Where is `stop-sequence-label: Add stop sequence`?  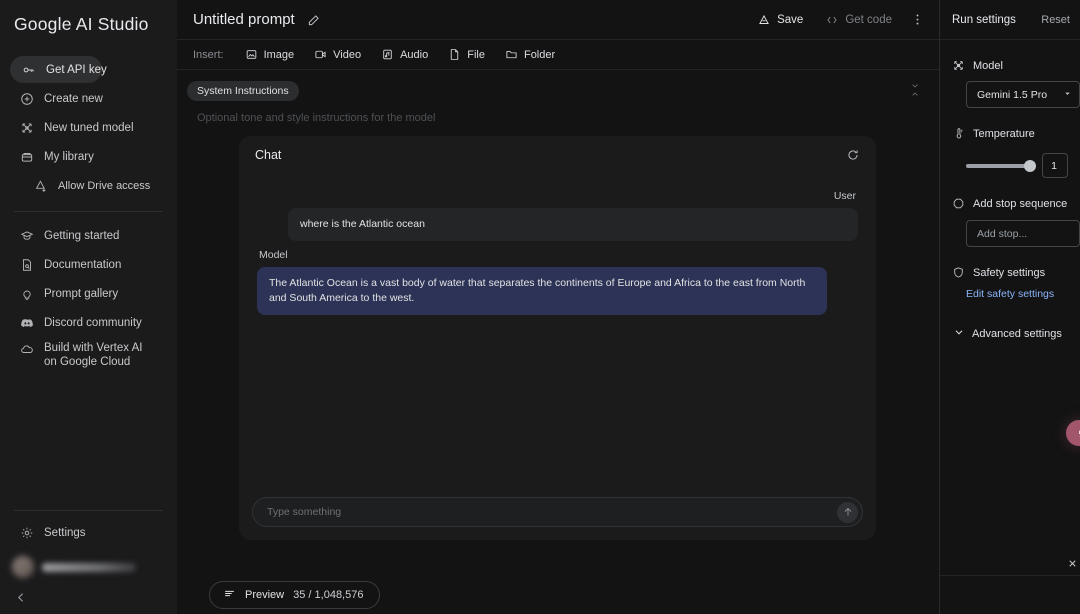
stop-sequence-label: Add stop sequence is located at coordinates (1020, 203).